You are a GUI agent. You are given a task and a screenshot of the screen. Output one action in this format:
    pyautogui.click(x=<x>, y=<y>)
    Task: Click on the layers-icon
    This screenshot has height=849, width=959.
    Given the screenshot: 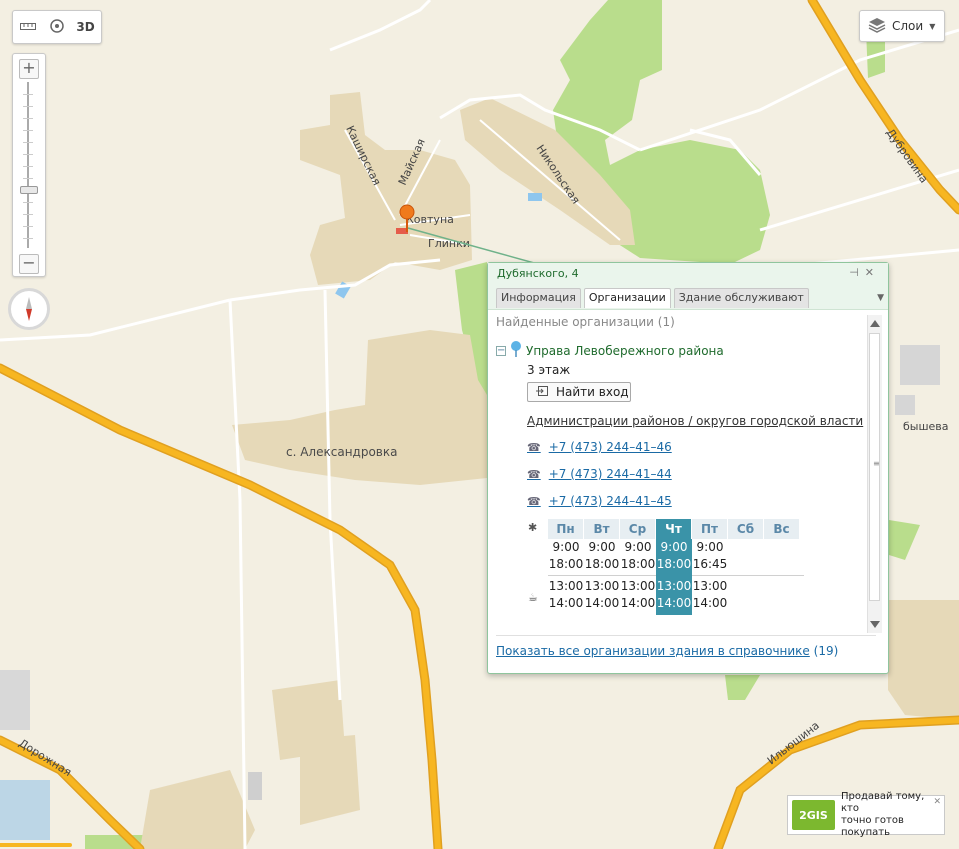 What is the action you would take?
    pyautogui.click(x=877, y=26)
    